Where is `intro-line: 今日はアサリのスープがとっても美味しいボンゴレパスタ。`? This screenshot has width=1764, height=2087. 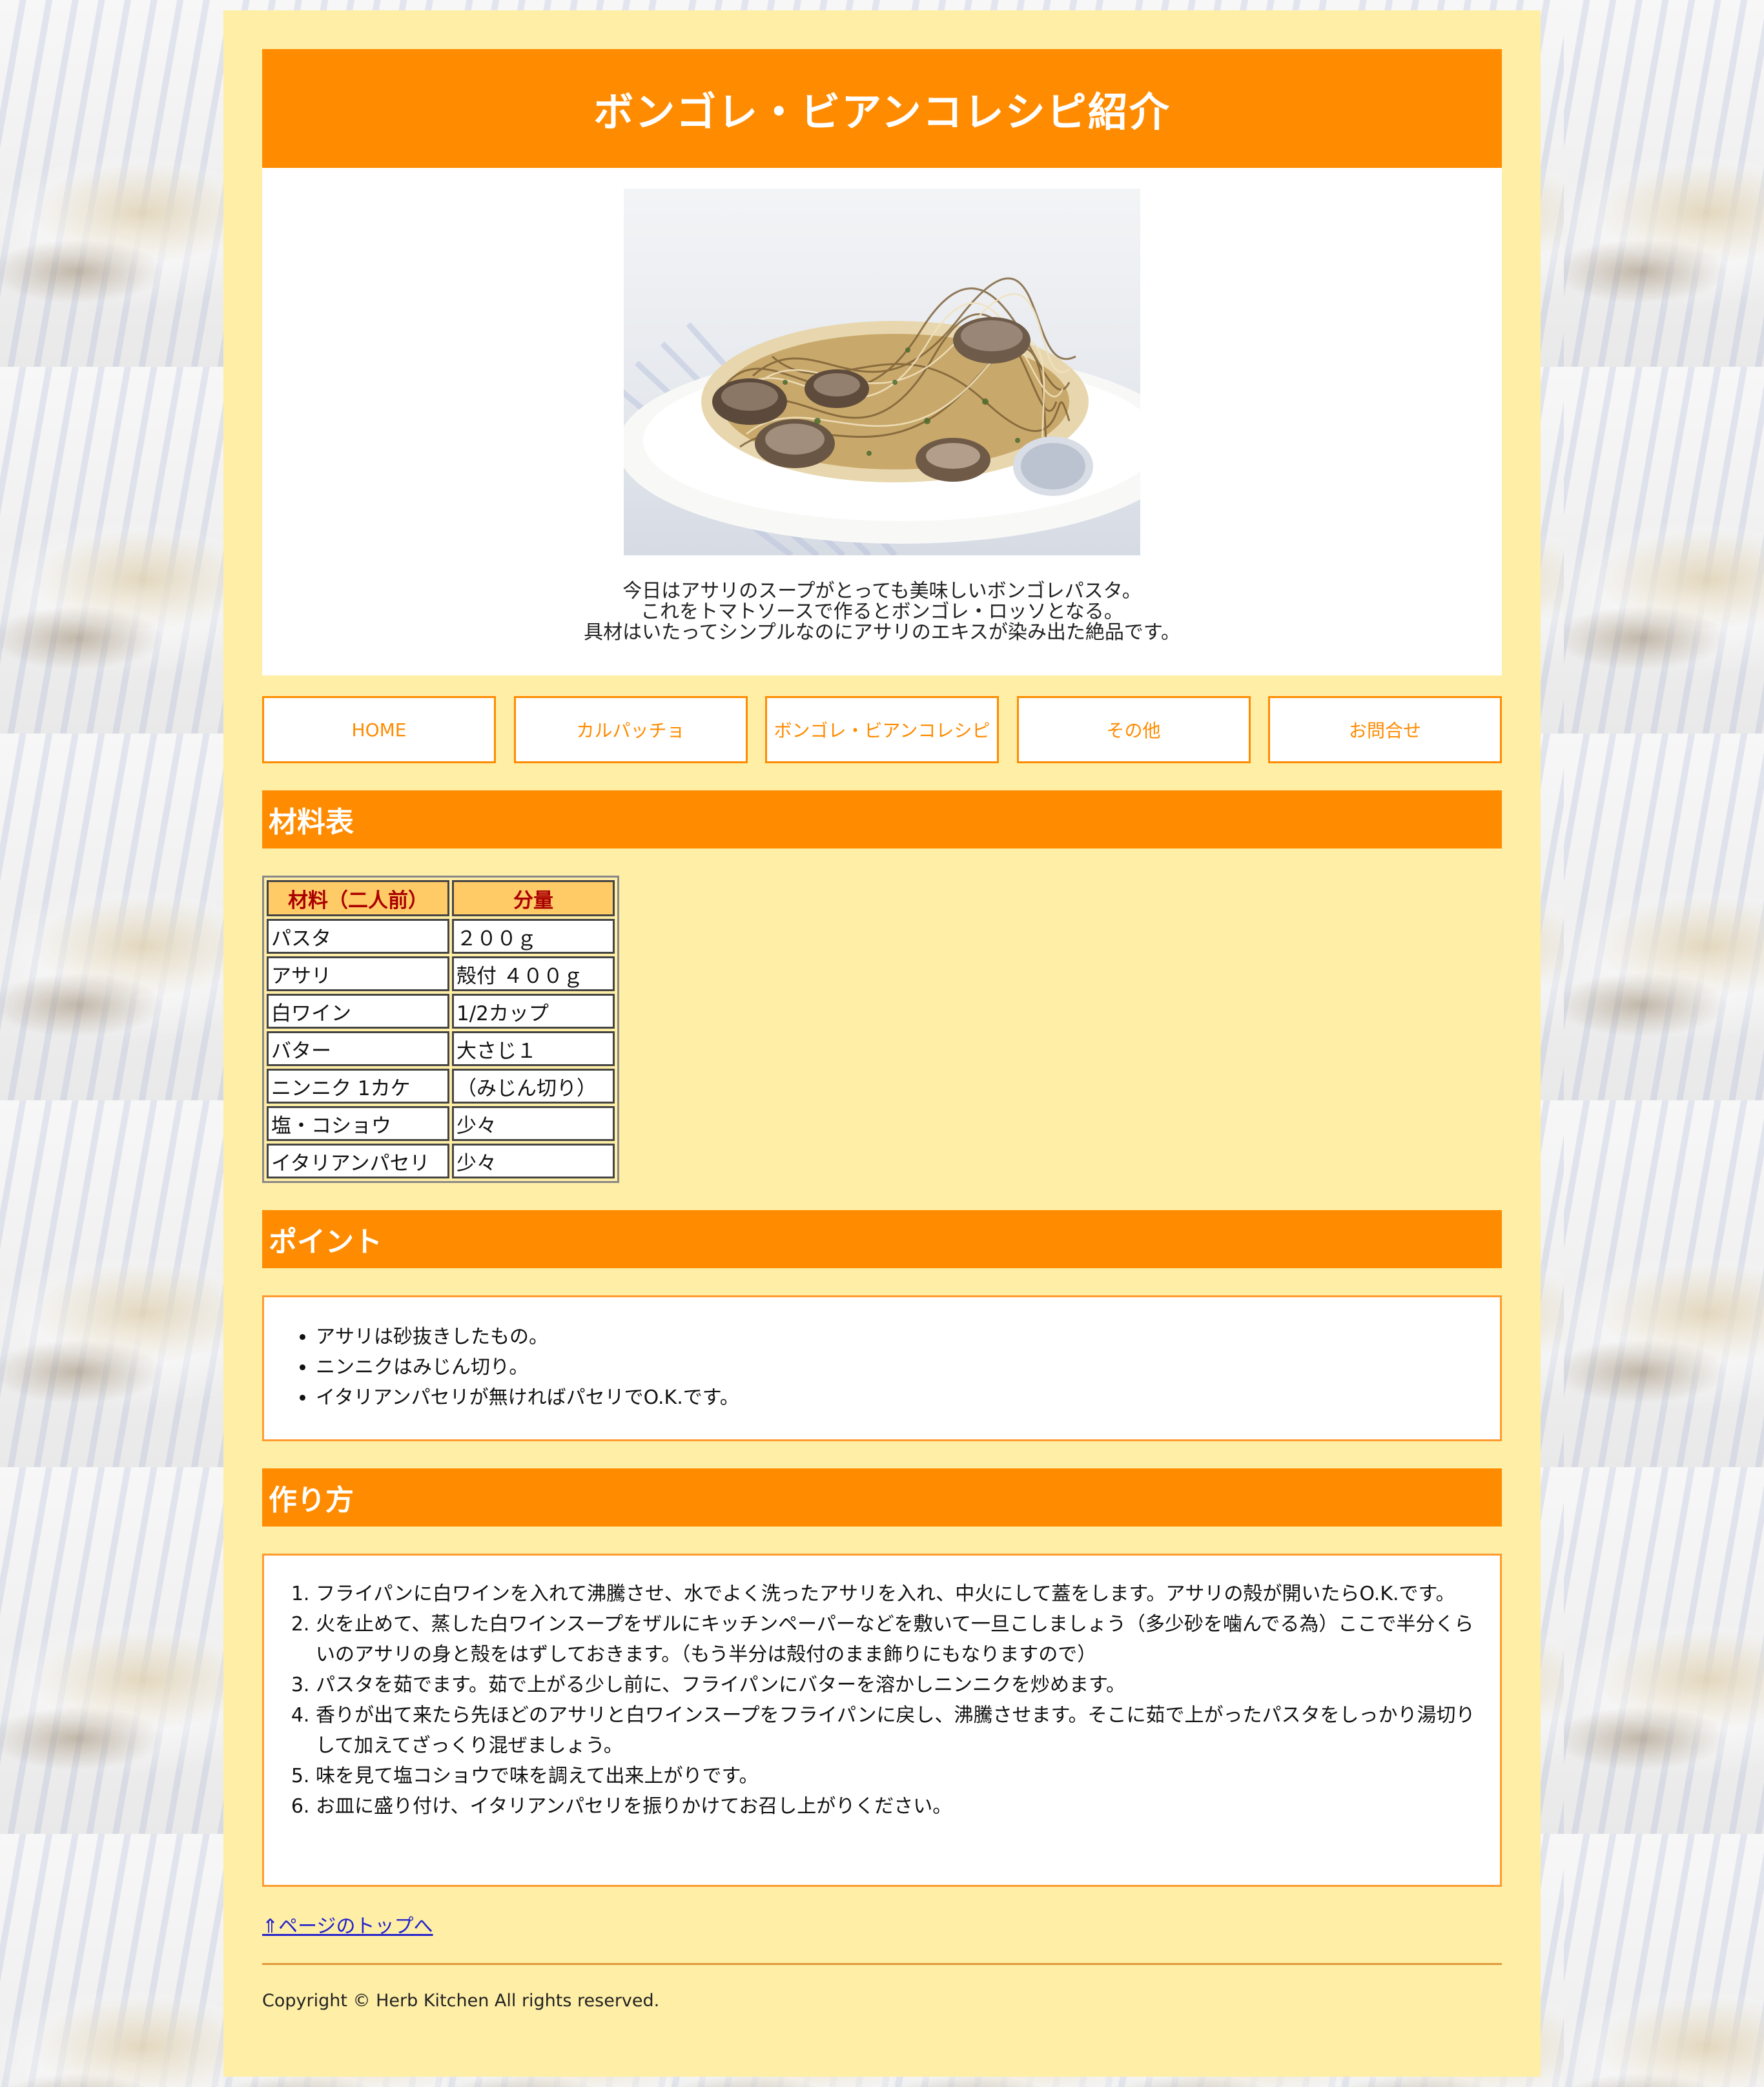 intro-line: 今日はアサリのスープがとっても美味しいボンゴレパスタ。 is located at coordinates (882, 591).